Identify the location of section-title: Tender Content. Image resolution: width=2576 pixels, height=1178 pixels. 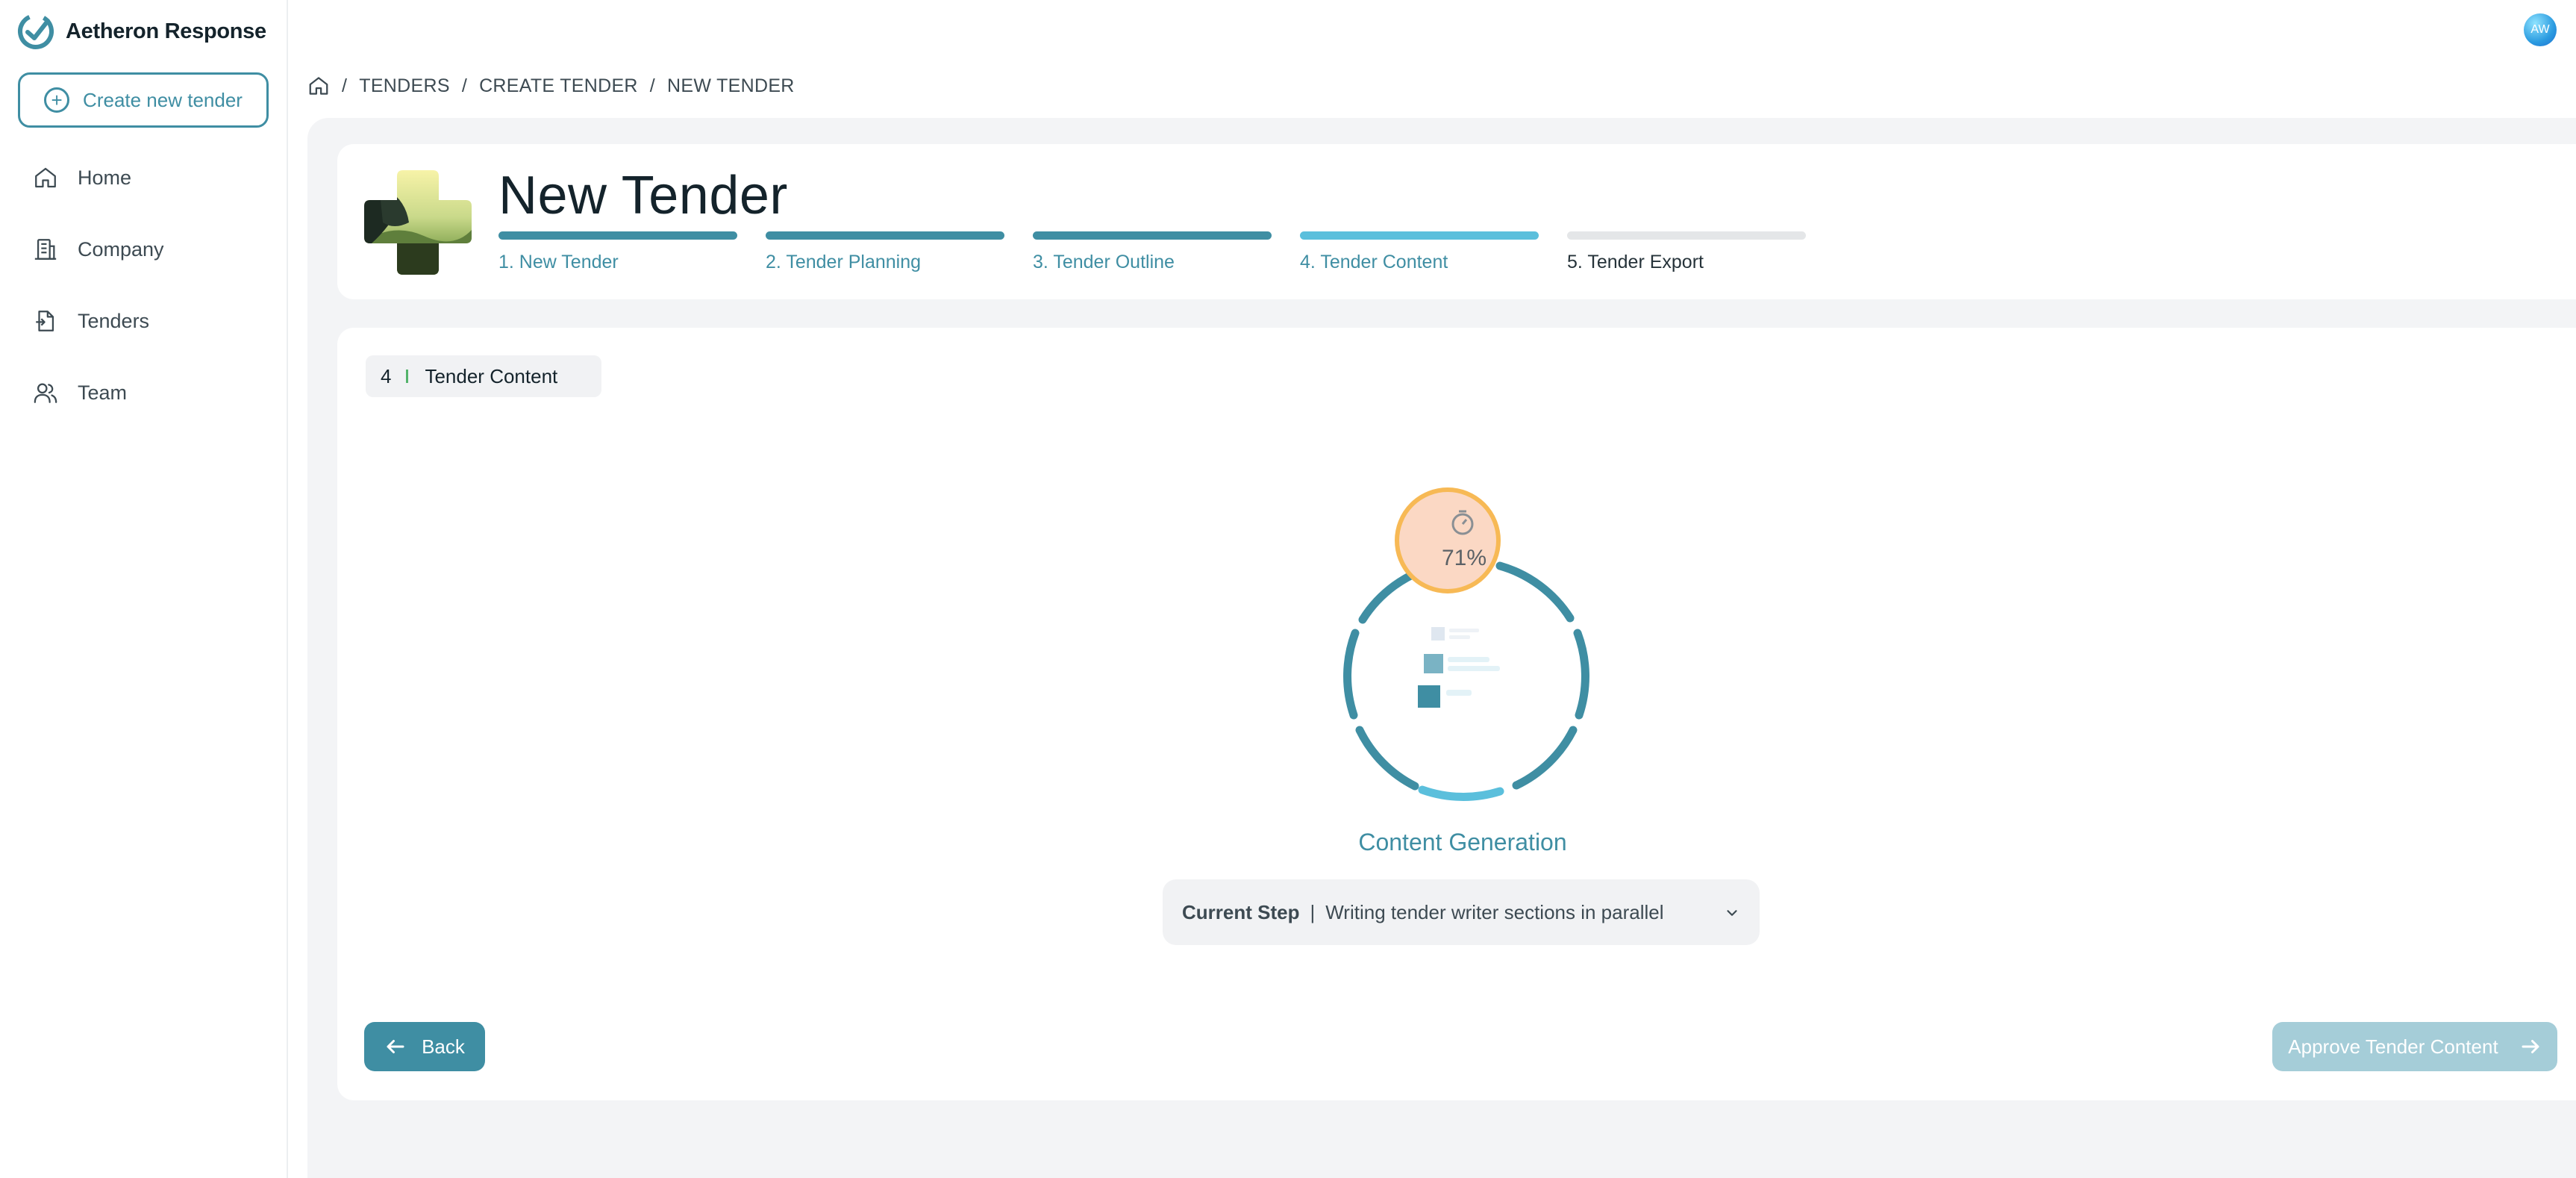
(491, 375).